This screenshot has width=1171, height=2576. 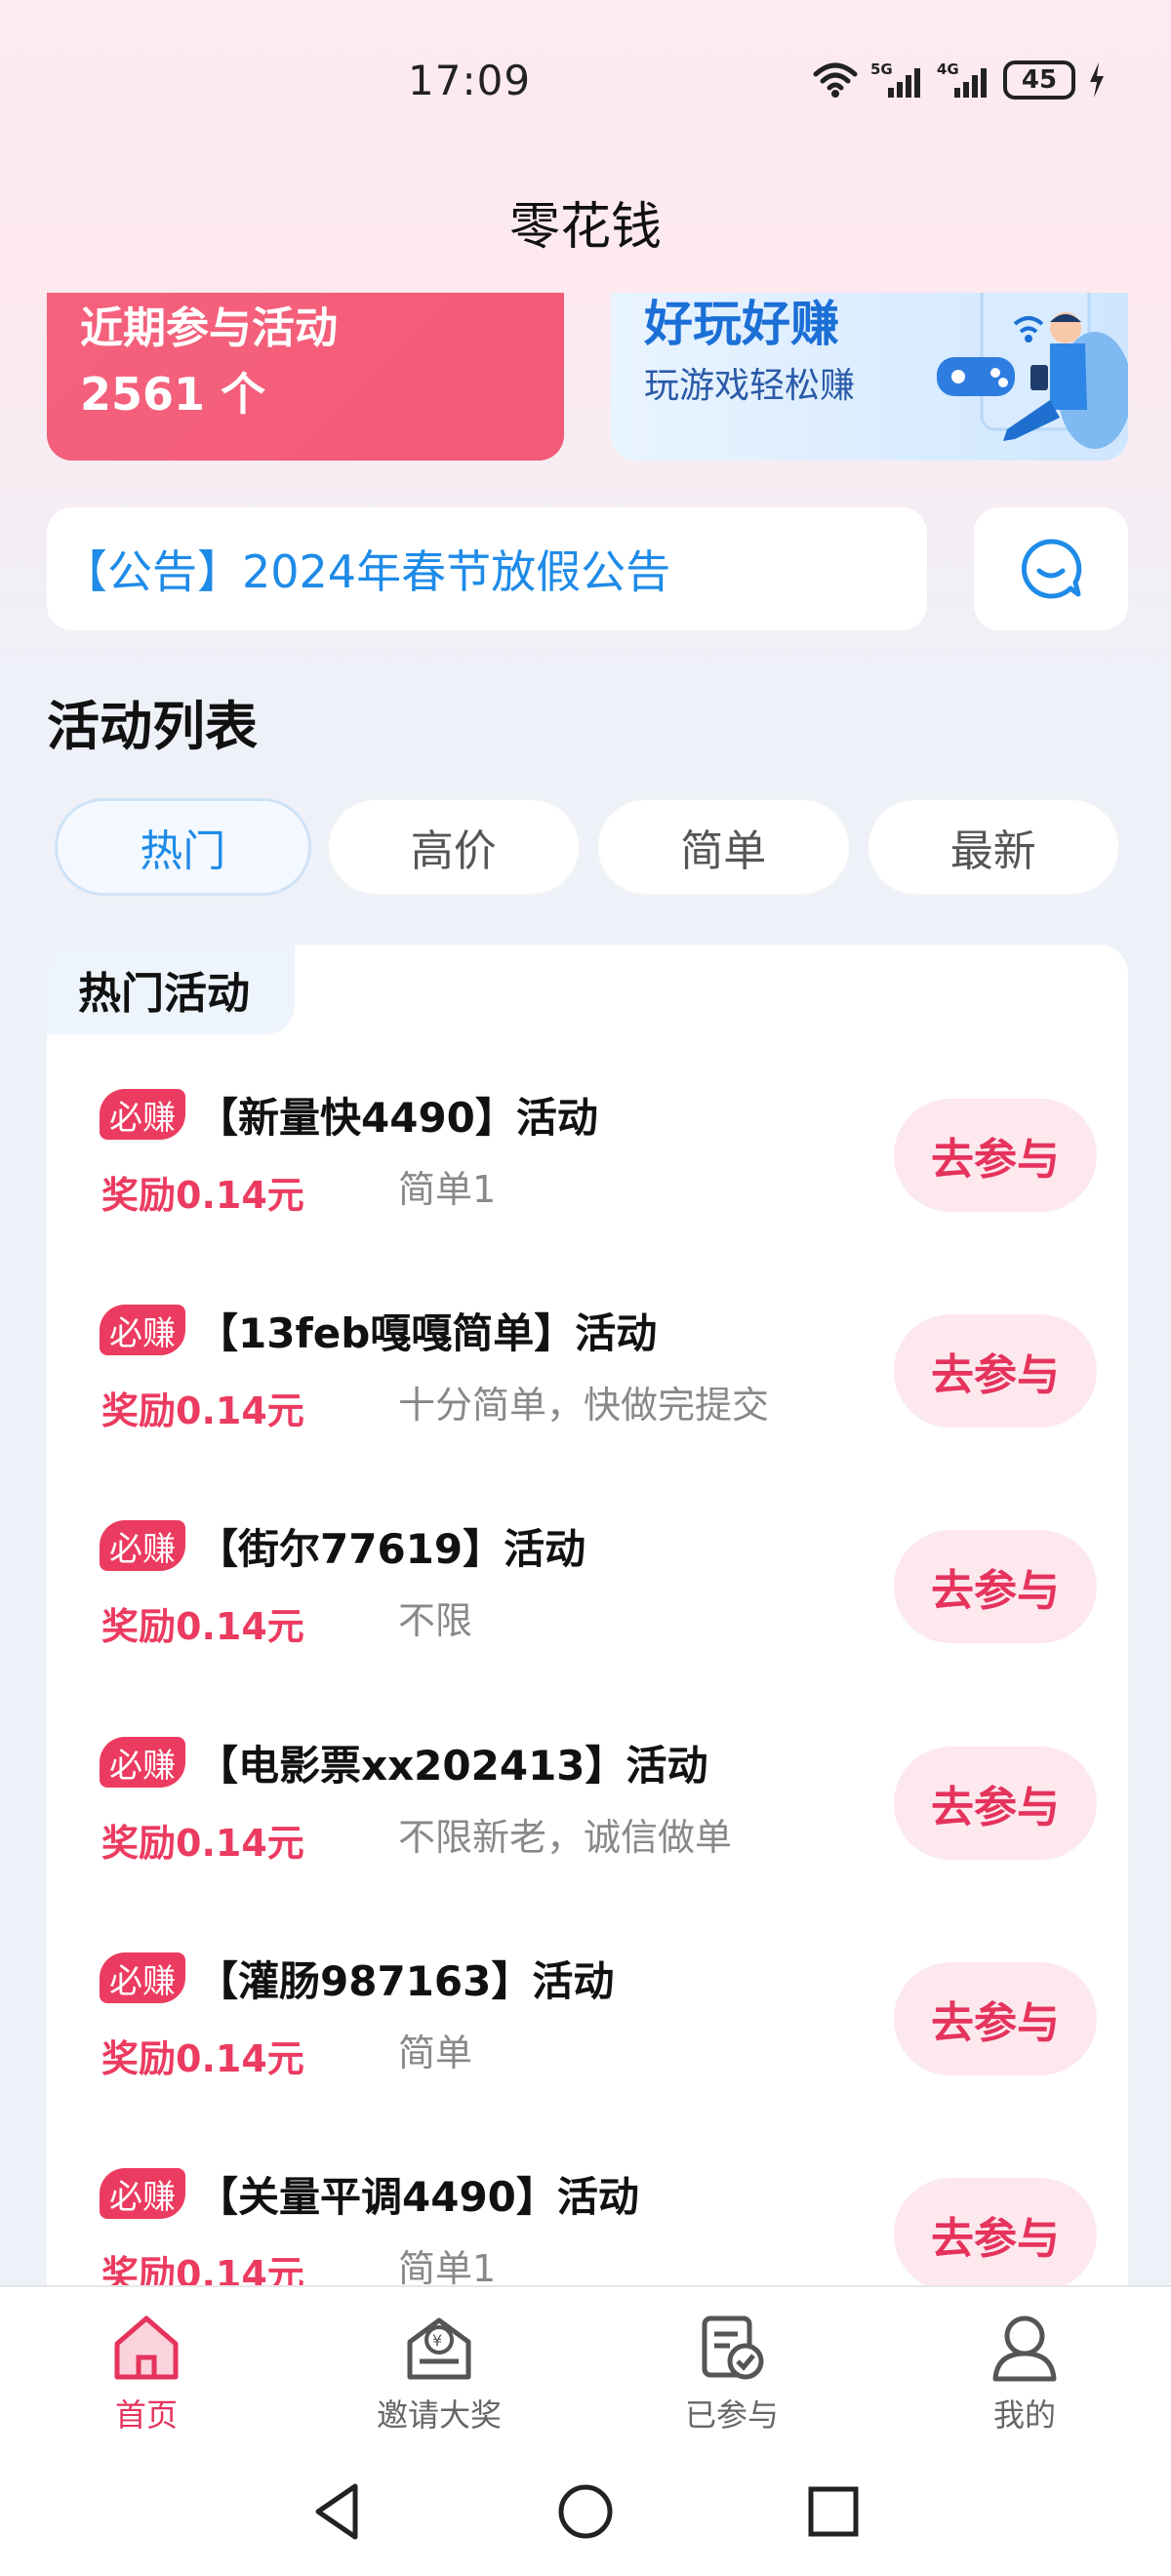 I want to click on status-icons: 5G 4G 45, so click(x=959, y=80).